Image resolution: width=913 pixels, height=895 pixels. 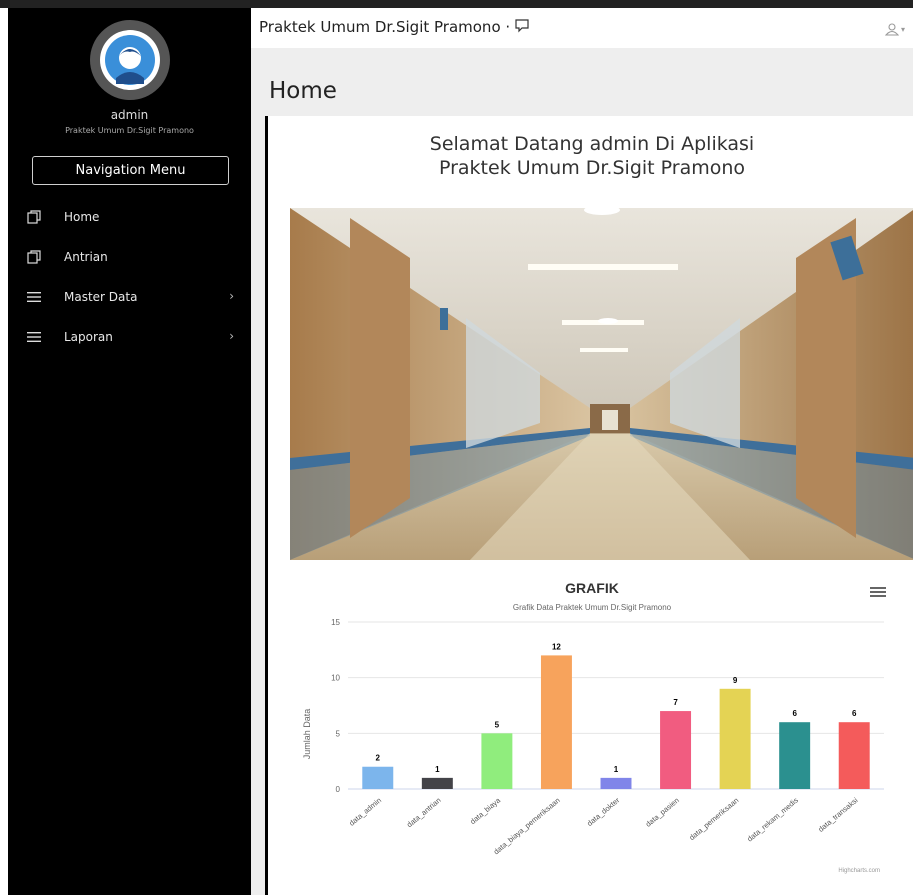 What do you see at coordinates (859, 871) in the screenshot?
I see `chart-credits: Highcharts.com` at bounding box center [859, 871].